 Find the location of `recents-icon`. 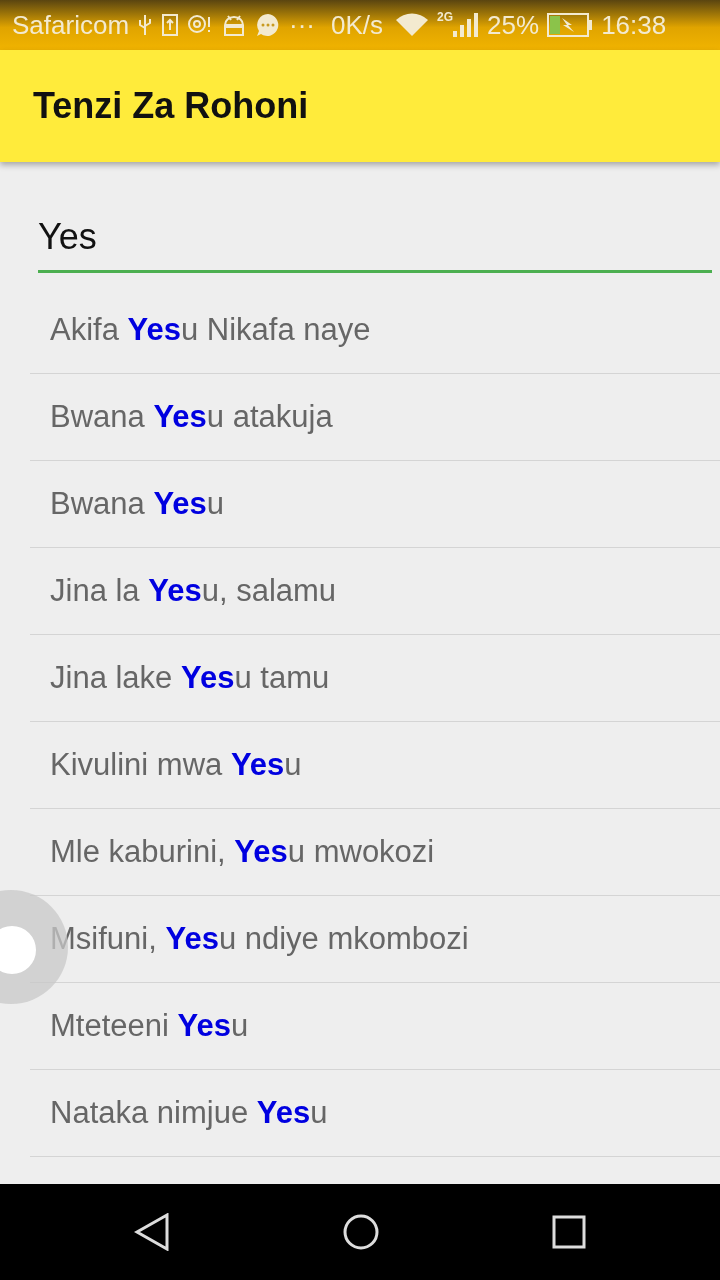

recents-icon is located at coordinates (569, 1232).